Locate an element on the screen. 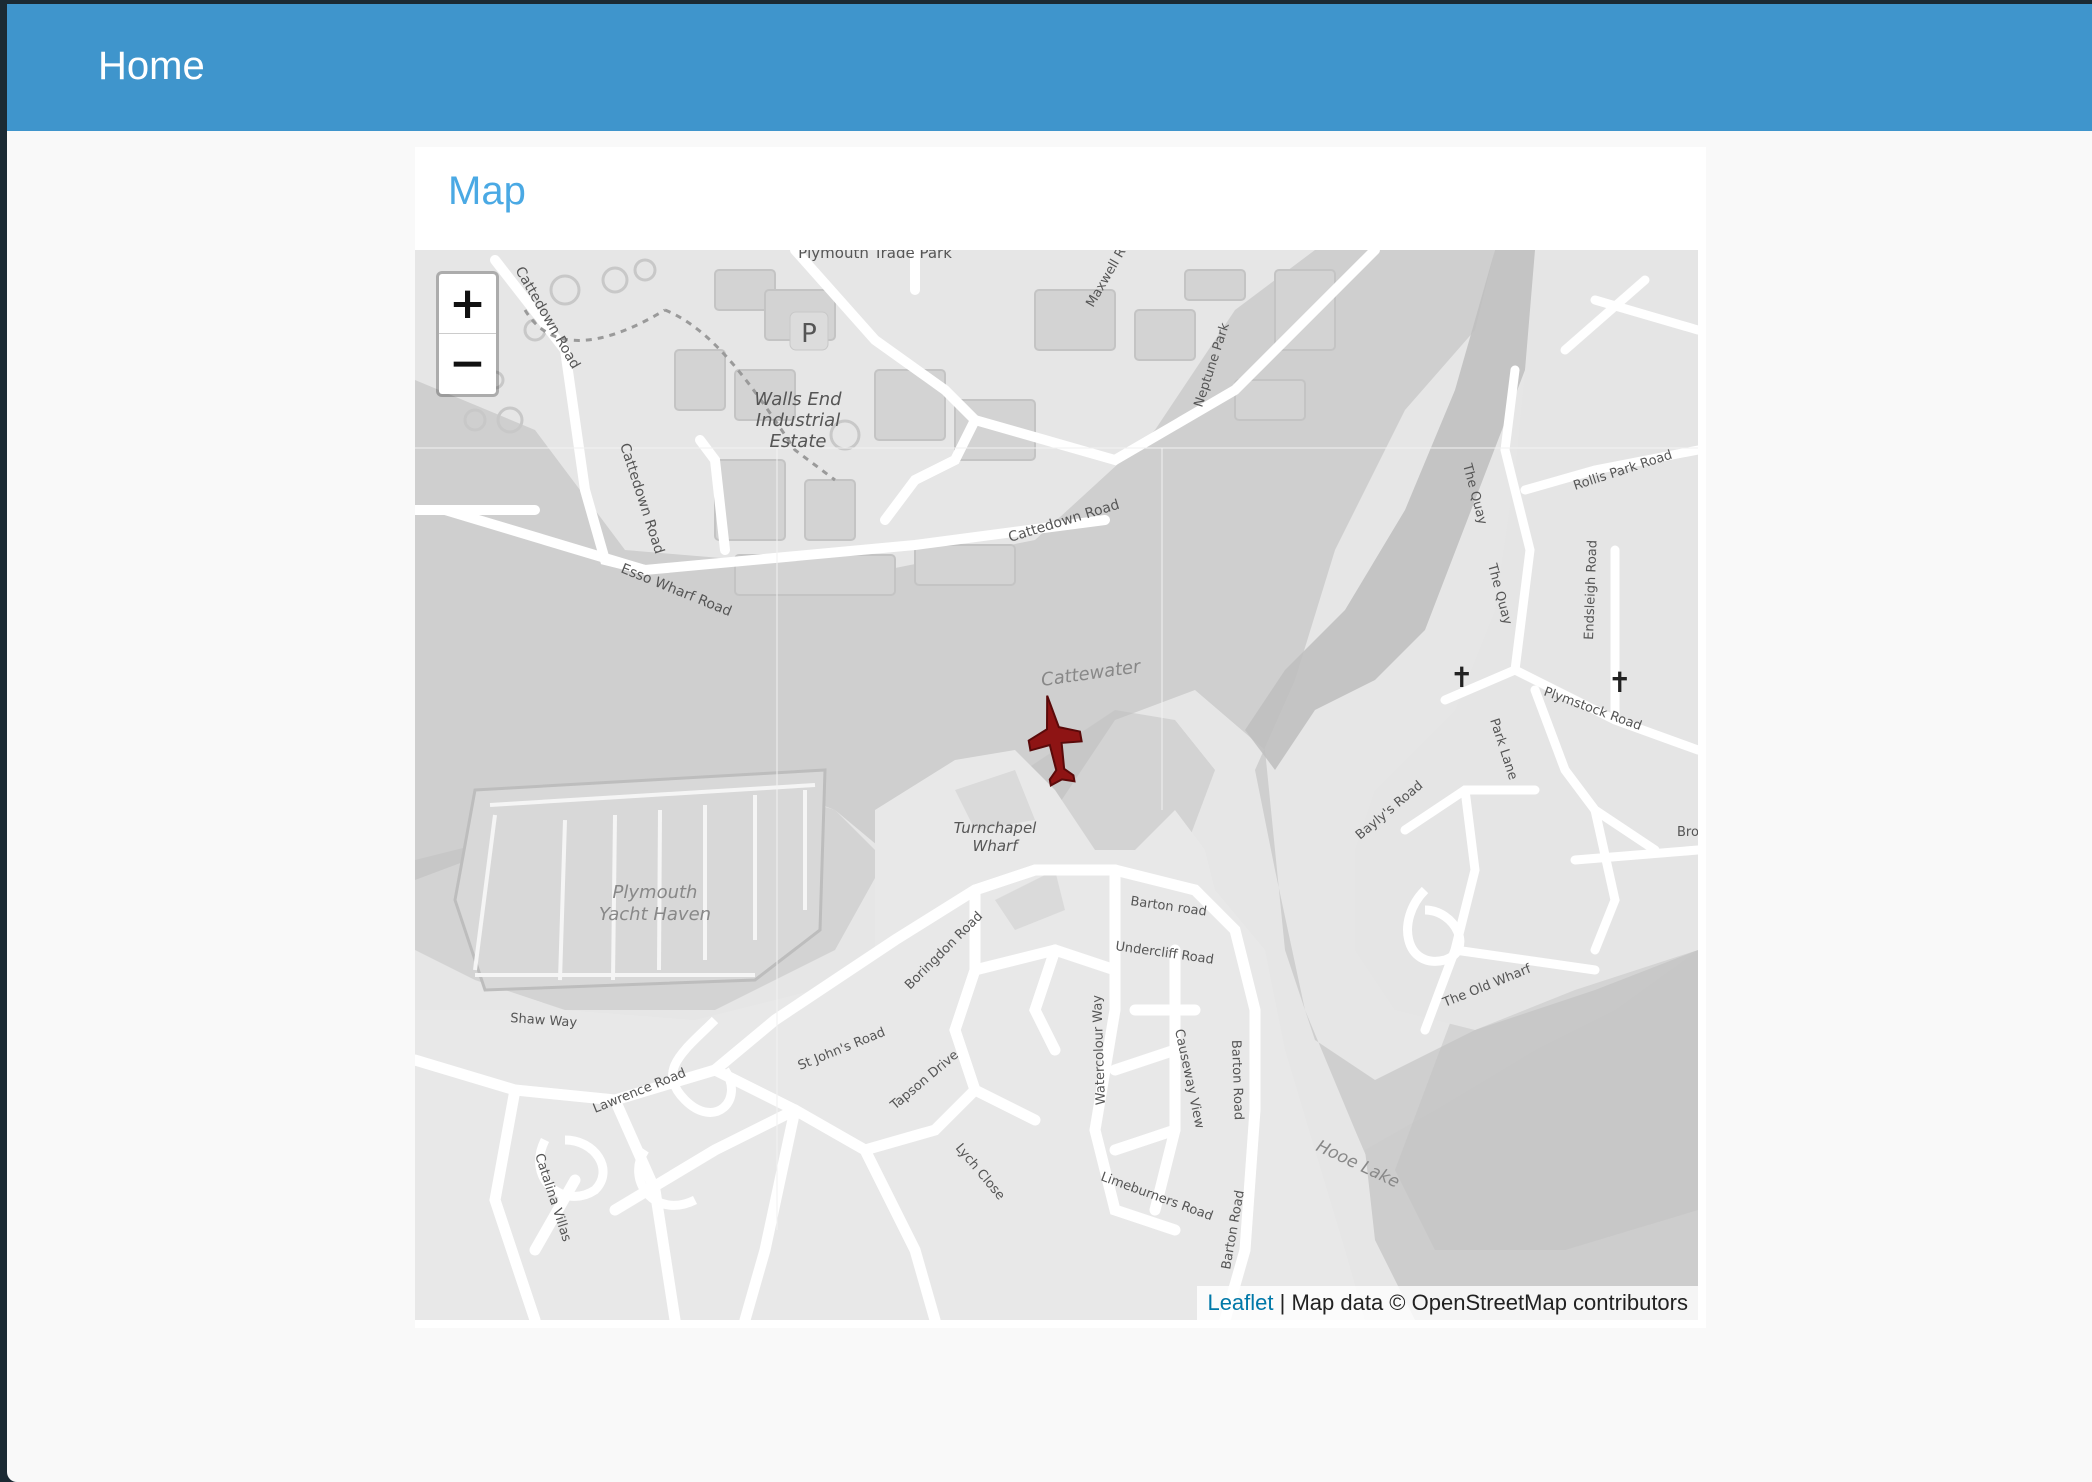 This screenshot has width=2092, height=1482. zoom-out-button: − is located at coordinates (467, 364).